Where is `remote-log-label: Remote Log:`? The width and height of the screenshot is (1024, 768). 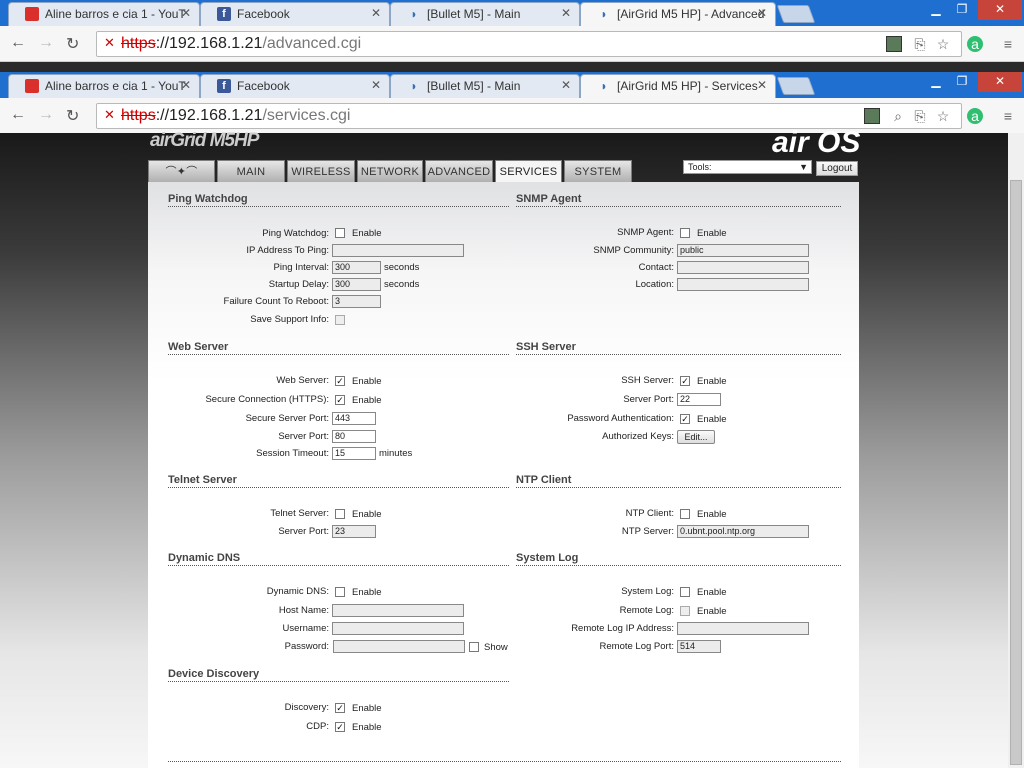
remote-log-label: Remote Log: is located at coordinates (646, 610).